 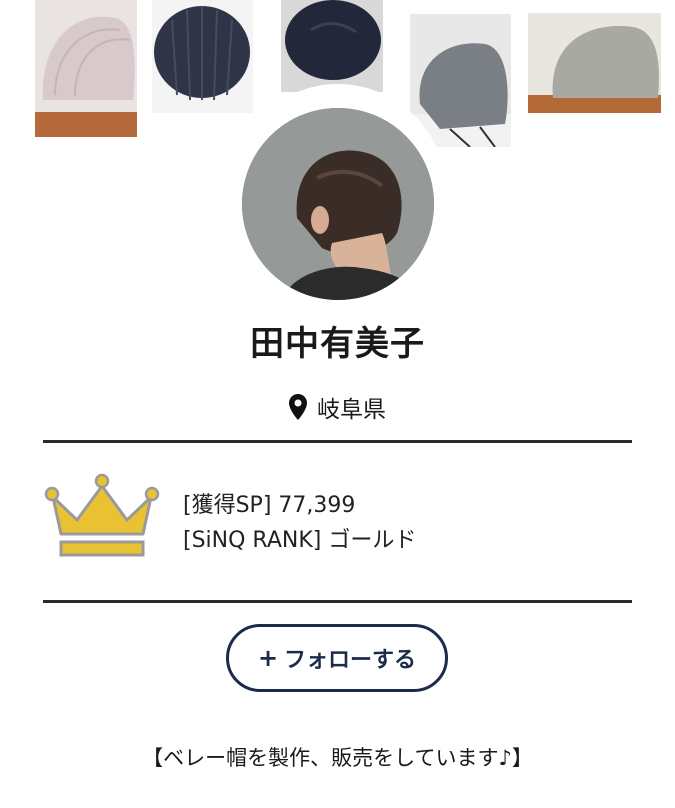 I want to click on rank-row: [SiNQ RANK] ゴールド, so click(x=299, y=540).